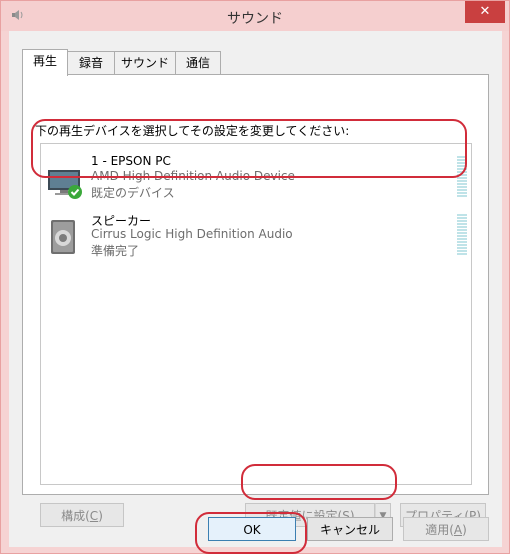 This screenshot has width=510, height=554. I want to click on device-status: 準備完了, so click(115, 251).